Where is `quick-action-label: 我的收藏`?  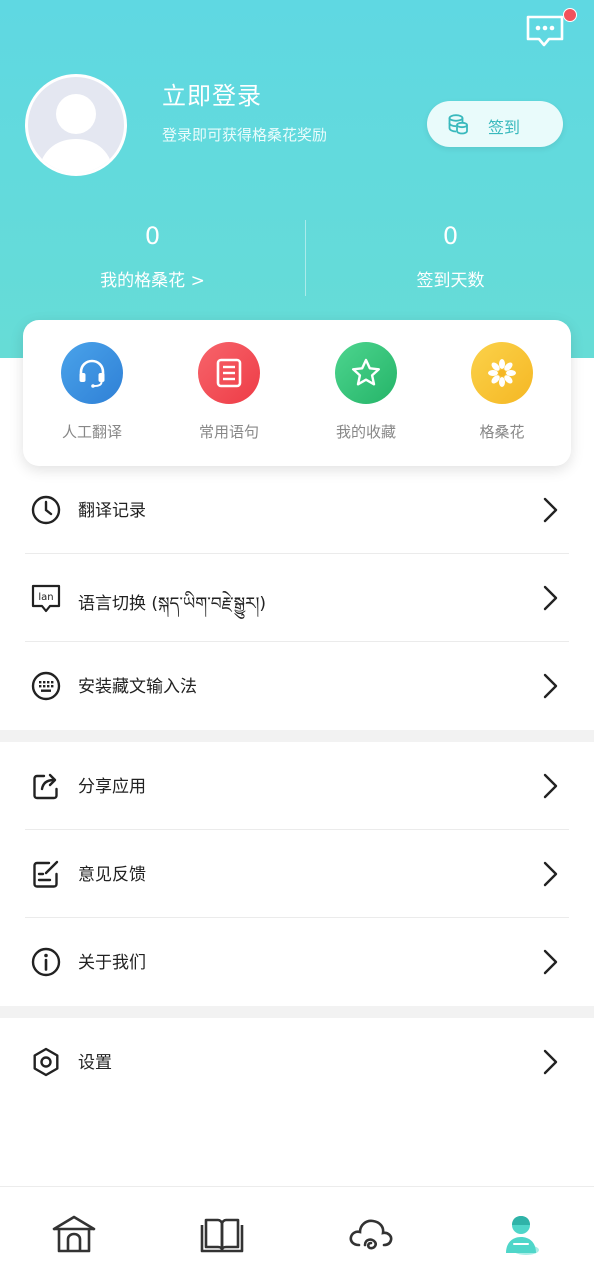
quick-action-label: 我的收藏 is located at coordinates (365, 432).